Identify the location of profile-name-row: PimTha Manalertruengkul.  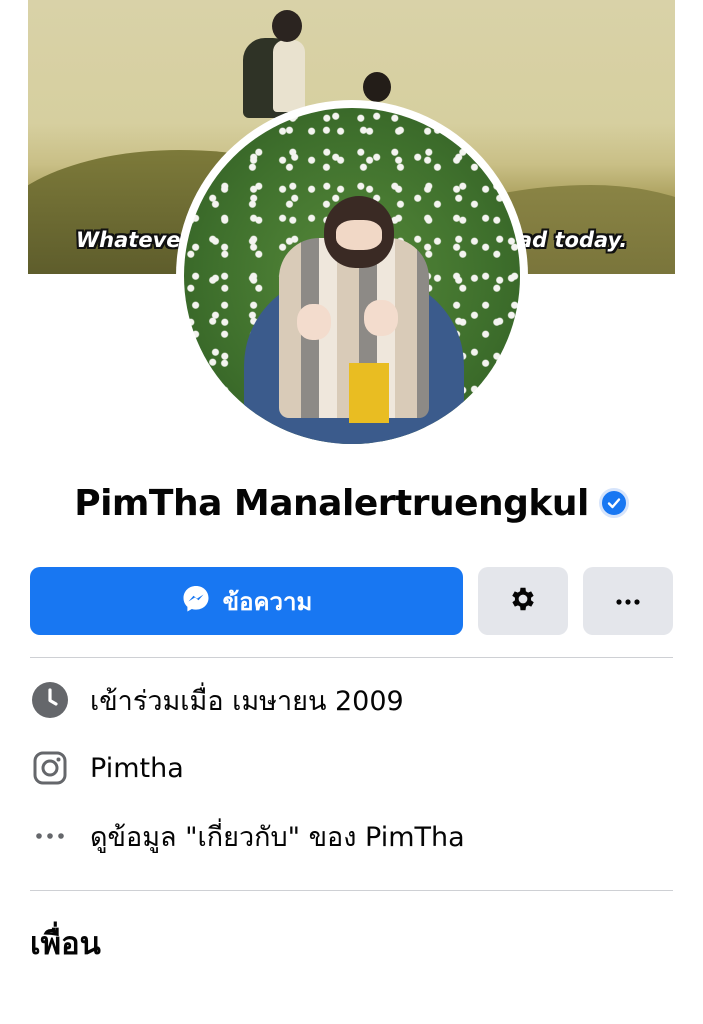
(351, 503).